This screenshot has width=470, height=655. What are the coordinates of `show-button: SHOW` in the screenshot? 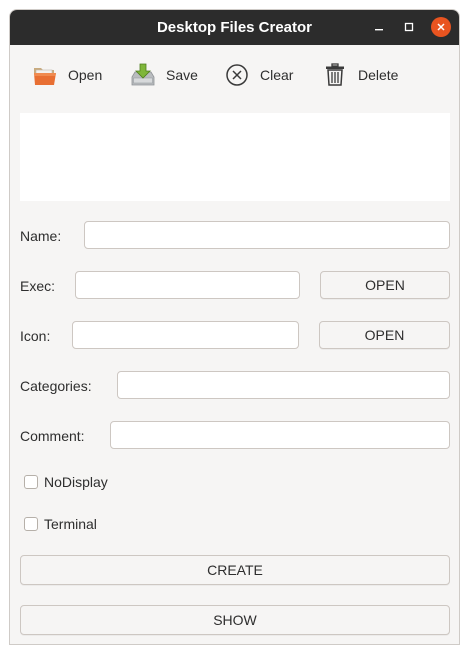 It's located at (235, 620).